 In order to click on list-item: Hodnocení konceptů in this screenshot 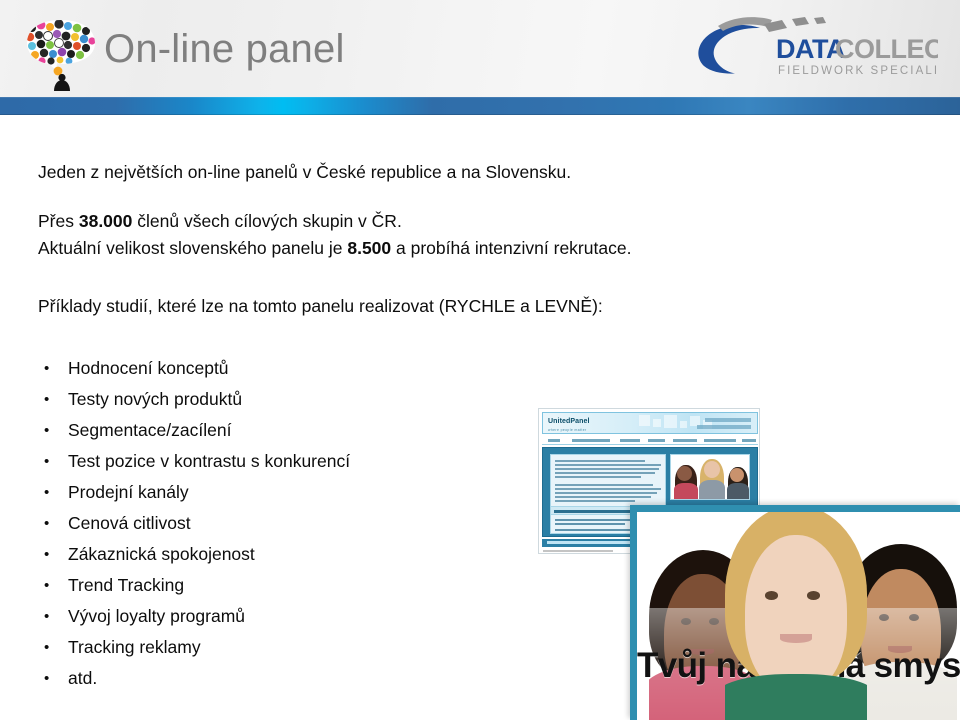, I will do `click(194, 368)`.